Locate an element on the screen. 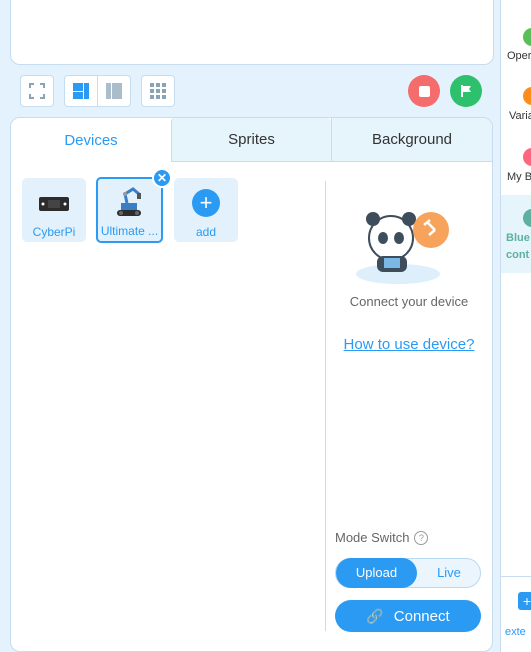 This screenshot has width=531, height=652. myblocks-dot-icon is located at coordinates (527, 157).